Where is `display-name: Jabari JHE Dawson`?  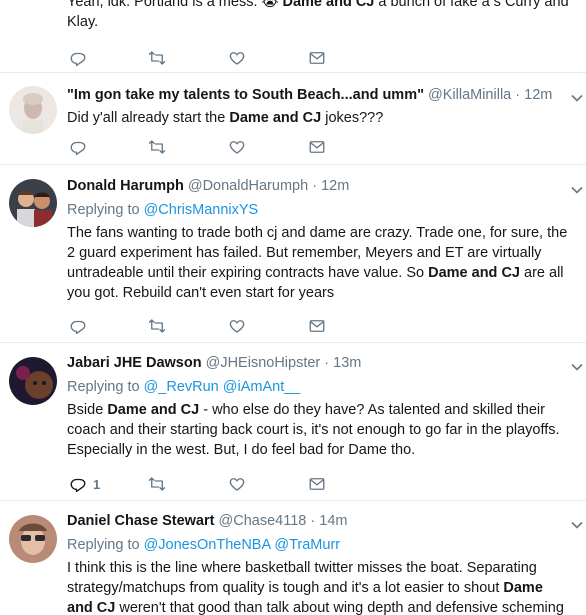
display-name: Jabari JHE Dawson is located at coordinates (134, 363).